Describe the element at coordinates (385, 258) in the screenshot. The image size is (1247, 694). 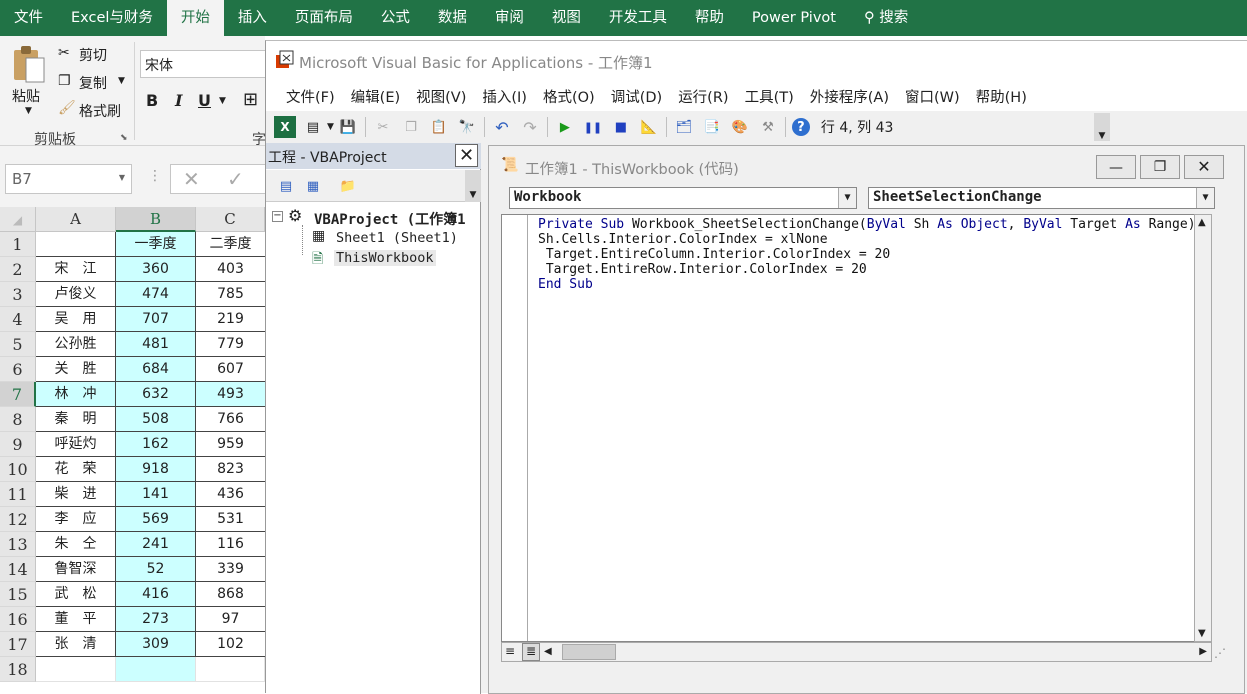
I see `tree-item-thisworkbook: ThisWorkbook` at that location.